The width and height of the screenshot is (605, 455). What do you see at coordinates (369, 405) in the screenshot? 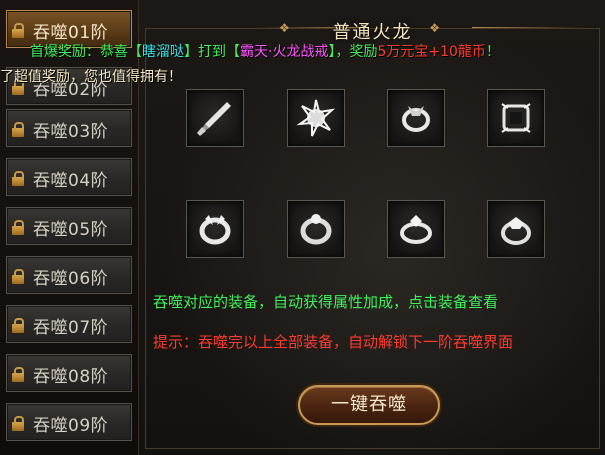
I see `one-click-devour-button: 一键吞噬` at bounding box center [369, 405].